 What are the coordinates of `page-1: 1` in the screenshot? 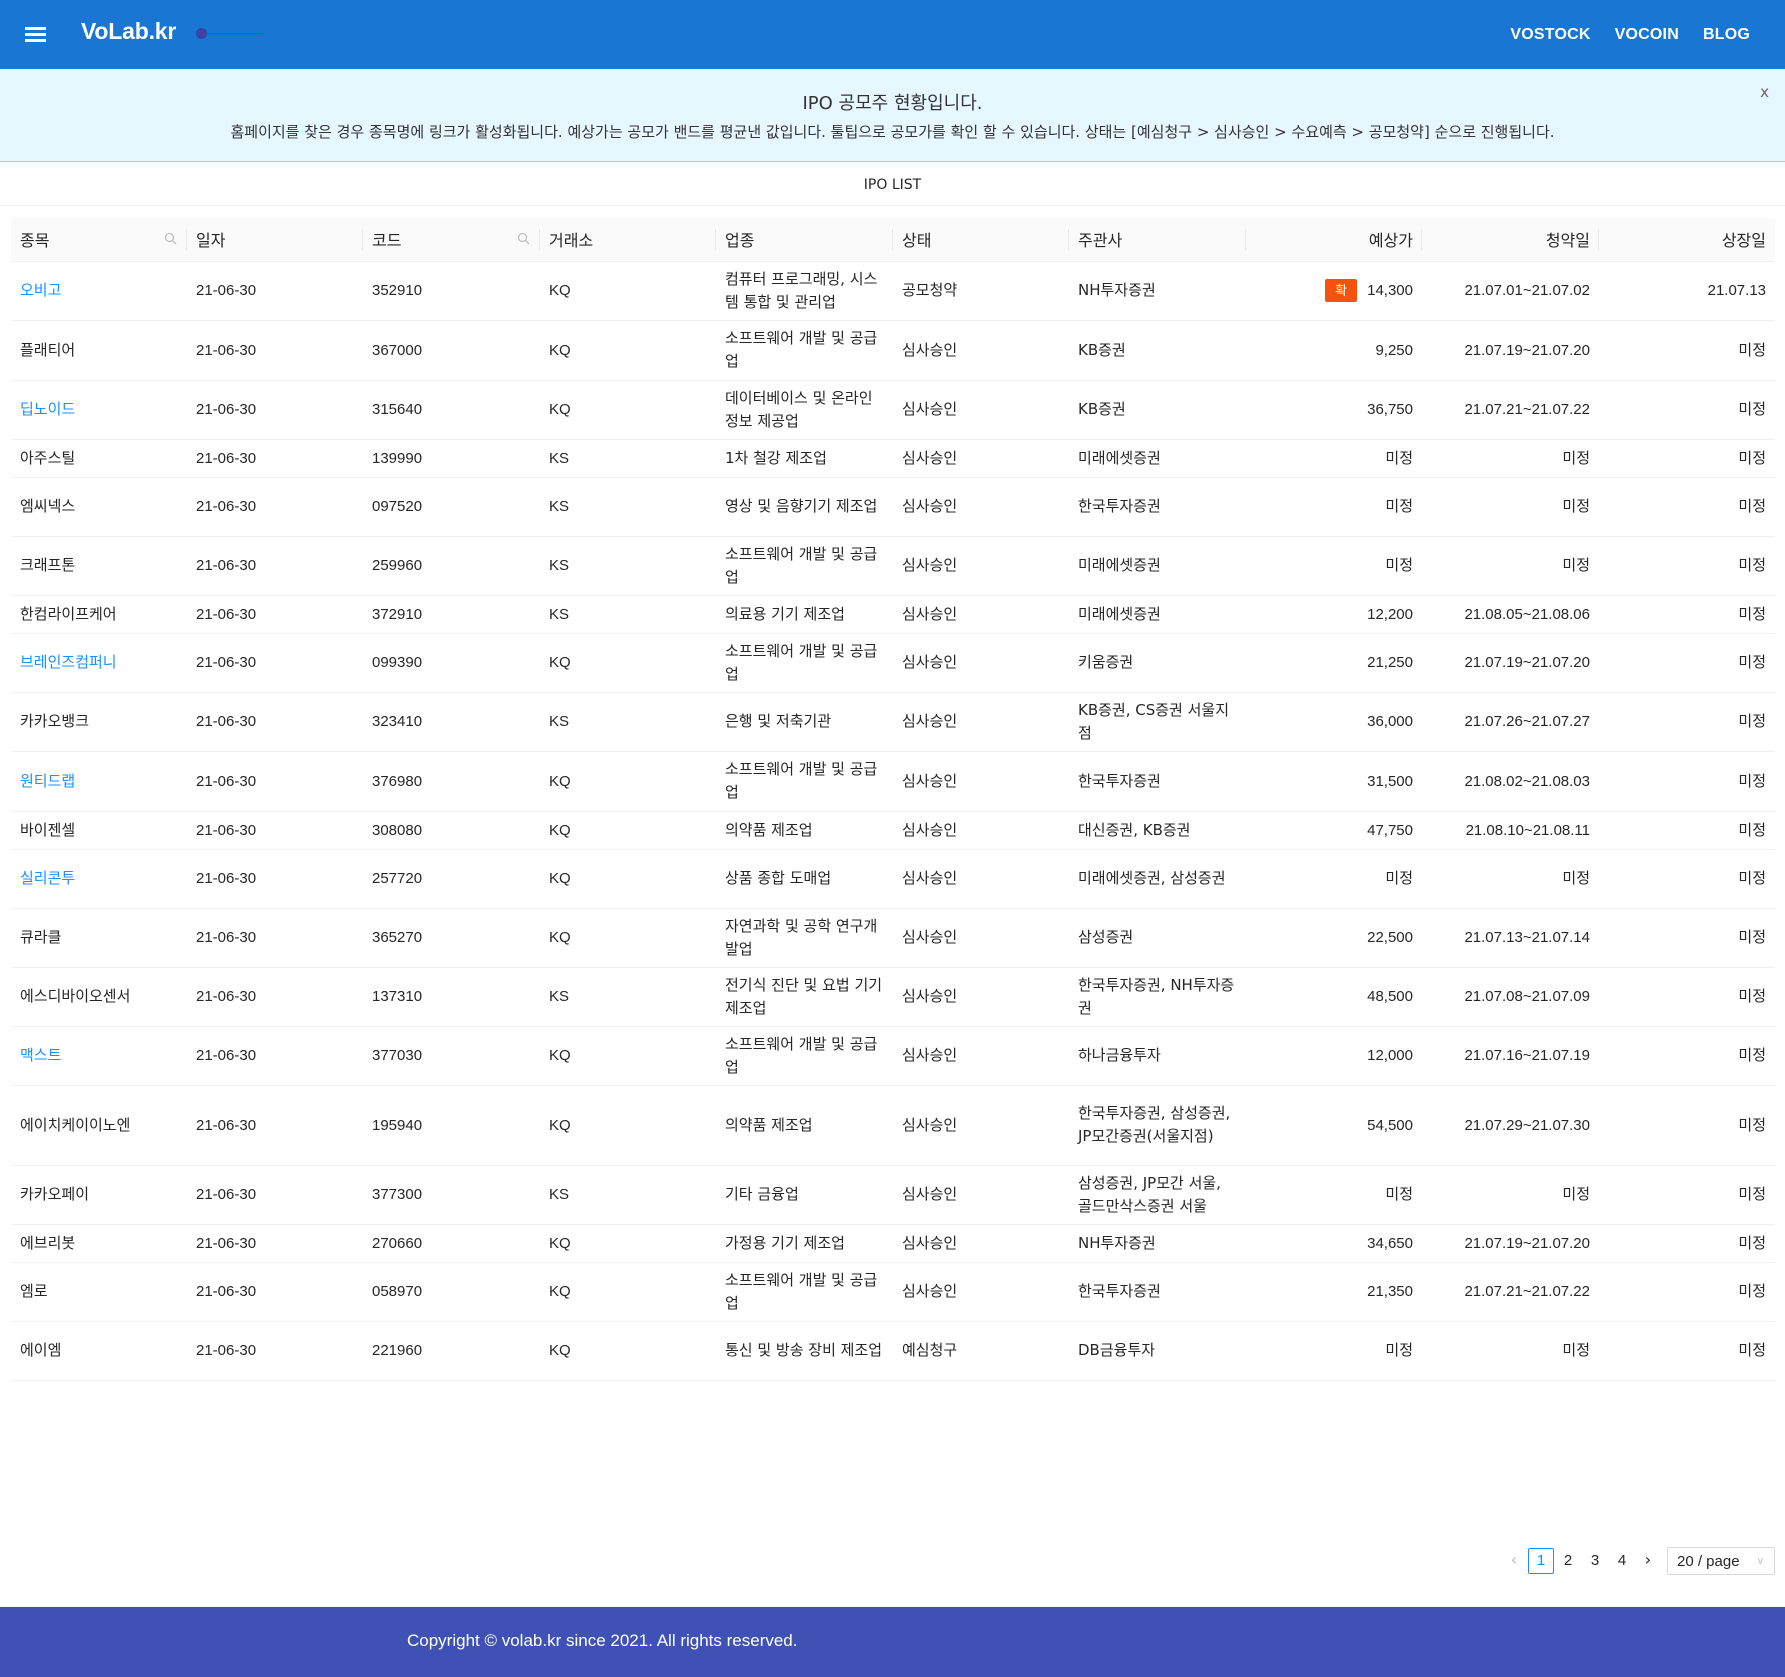 It's located at (1541, 1561).